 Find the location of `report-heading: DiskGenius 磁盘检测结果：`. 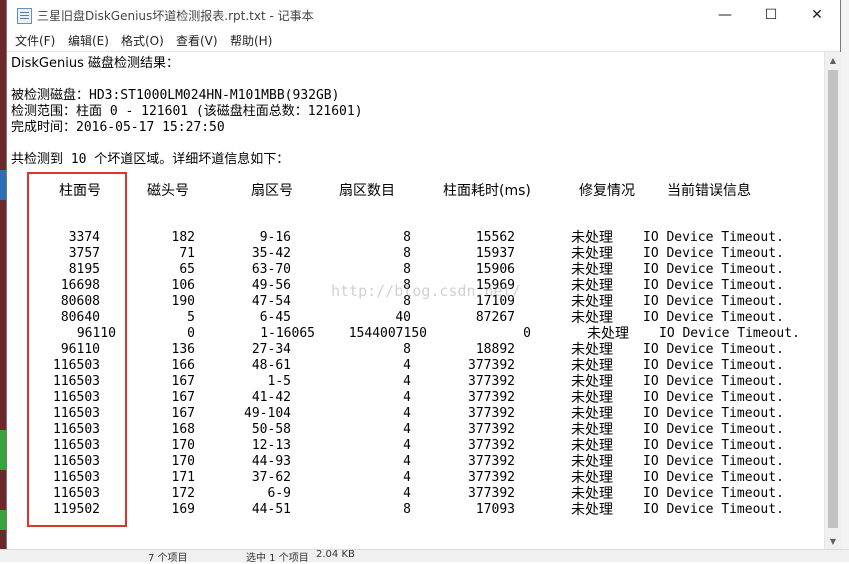

report-heading: DiskGenius 磁盘检测结果： is located at coordinates (95, 63).